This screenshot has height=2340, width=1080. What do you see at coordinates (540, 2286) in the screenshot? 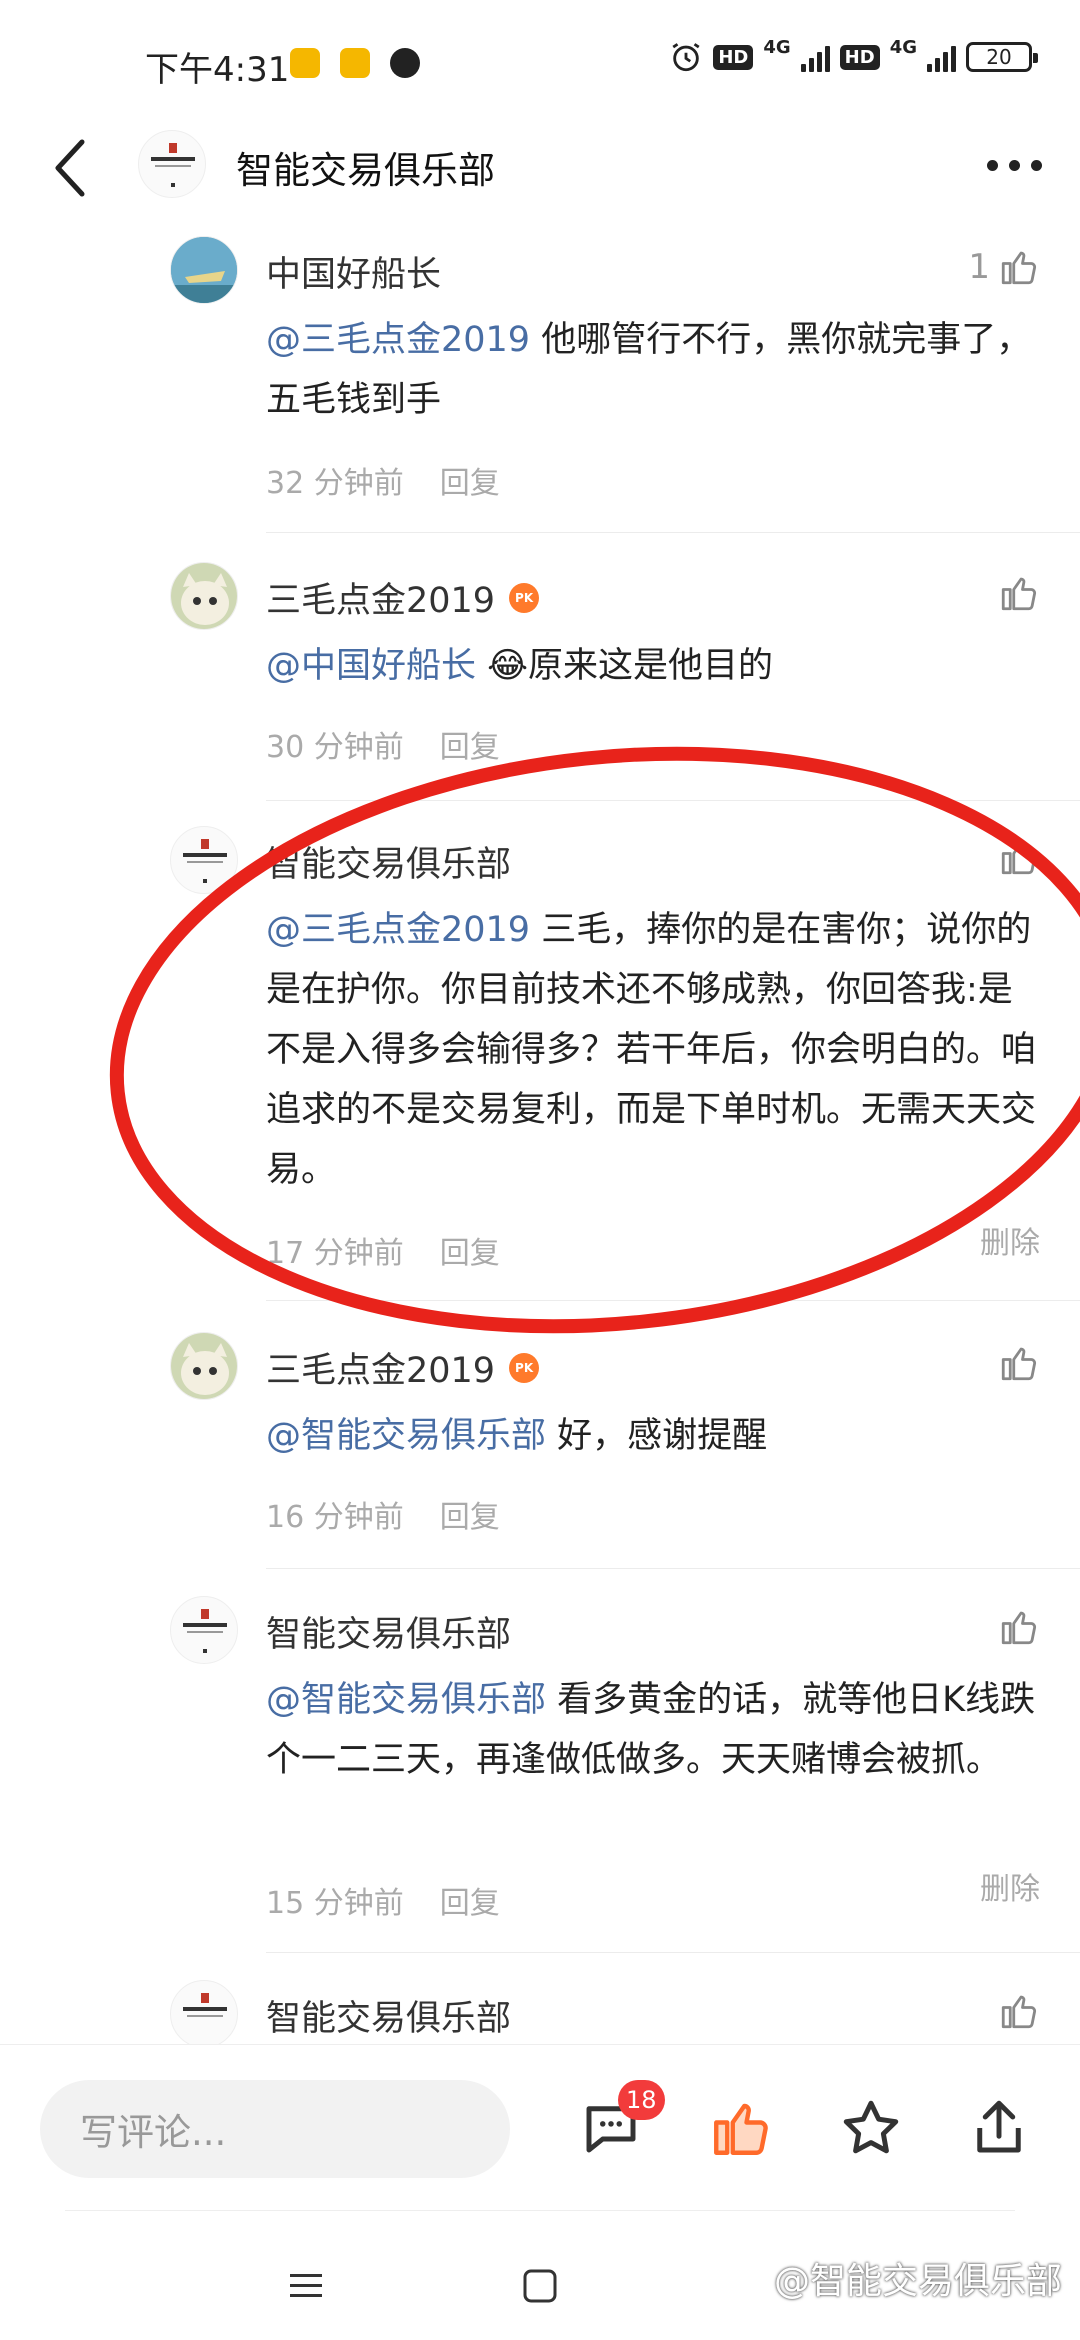
I see `home-square-icon` at bounding box center [540, 2286].